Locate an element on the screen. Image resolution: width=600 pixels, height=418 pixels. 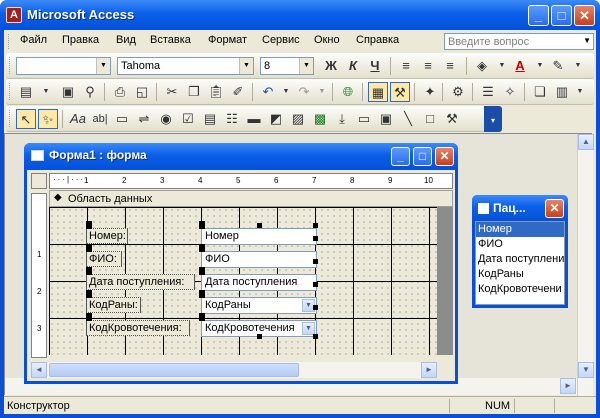
scroll-up-icon: ▲ is located at coordinates (586, 142).